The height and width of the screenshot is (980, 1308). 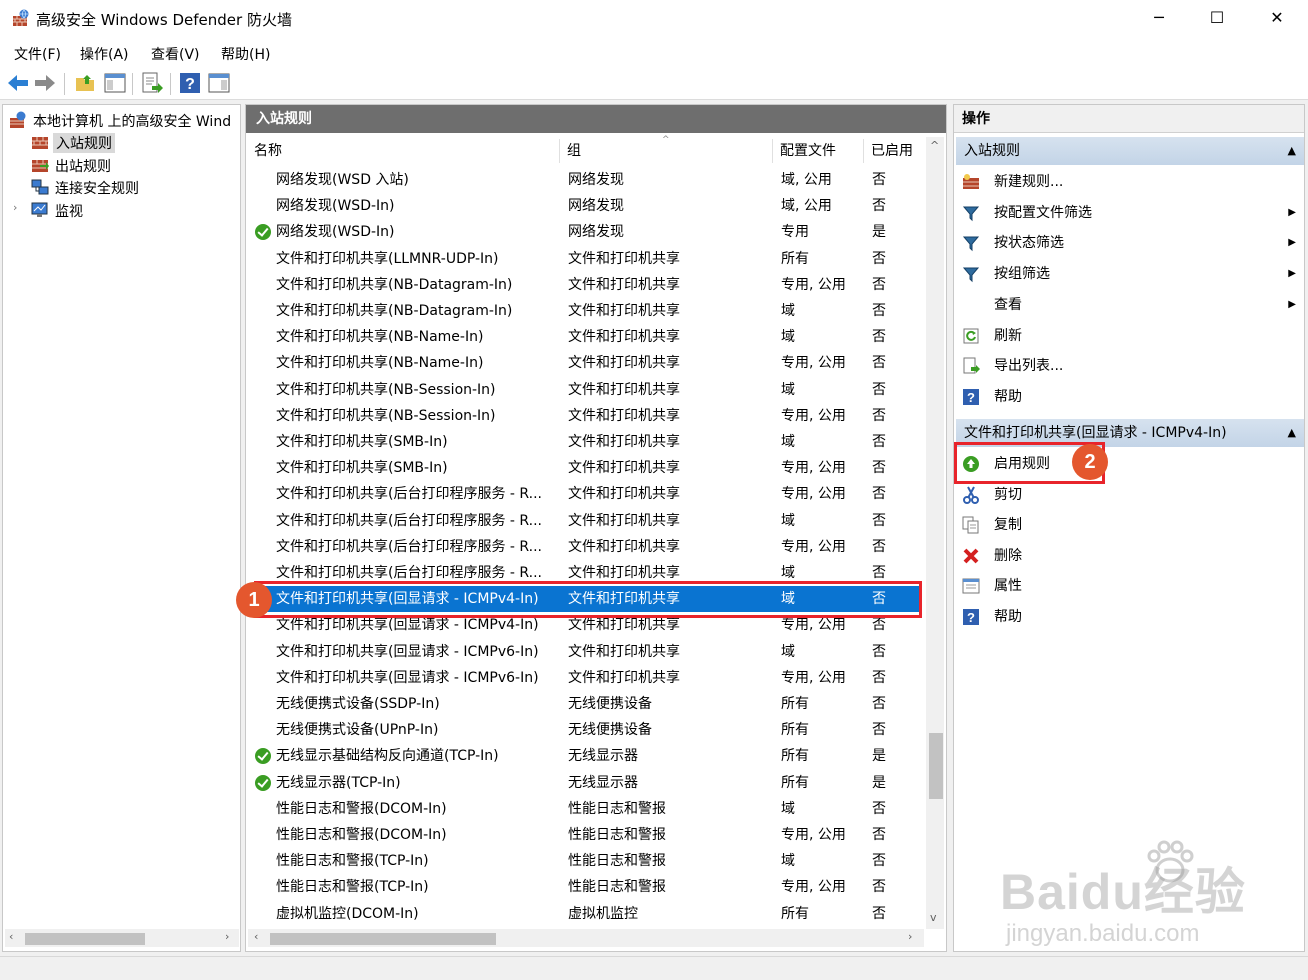 I want to click on table-row: 文件和打印机共享(NB-Datagram-In) 文件和打印机共享 域 否, so click(x=586, y=311).